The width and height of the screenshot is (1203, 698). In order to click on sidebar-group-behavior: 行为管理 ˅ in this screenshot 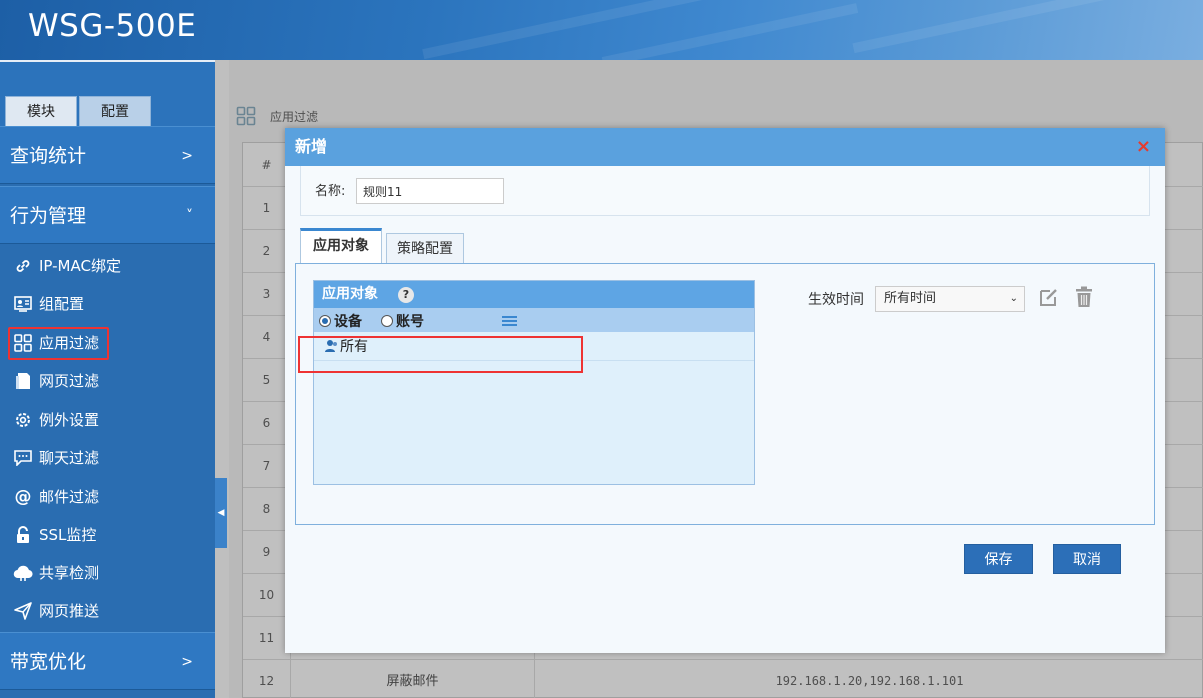, I will do `click(107, 215)`.